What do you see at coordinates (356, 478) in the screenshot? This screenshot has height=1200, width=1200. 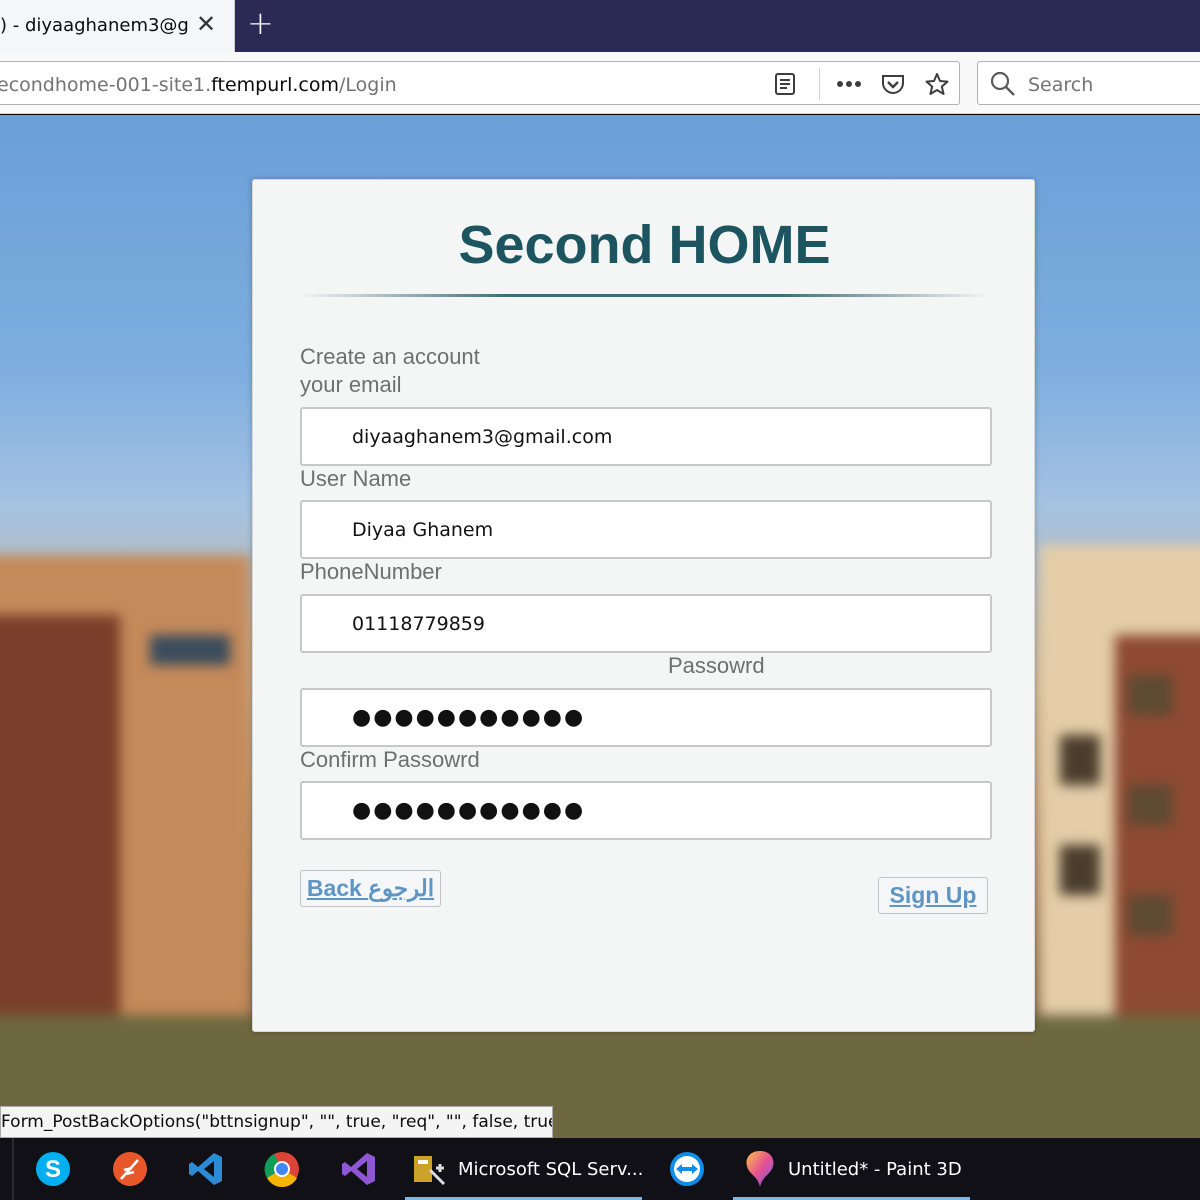 I see `username-label: User Name` at bounding box center [356, 478].